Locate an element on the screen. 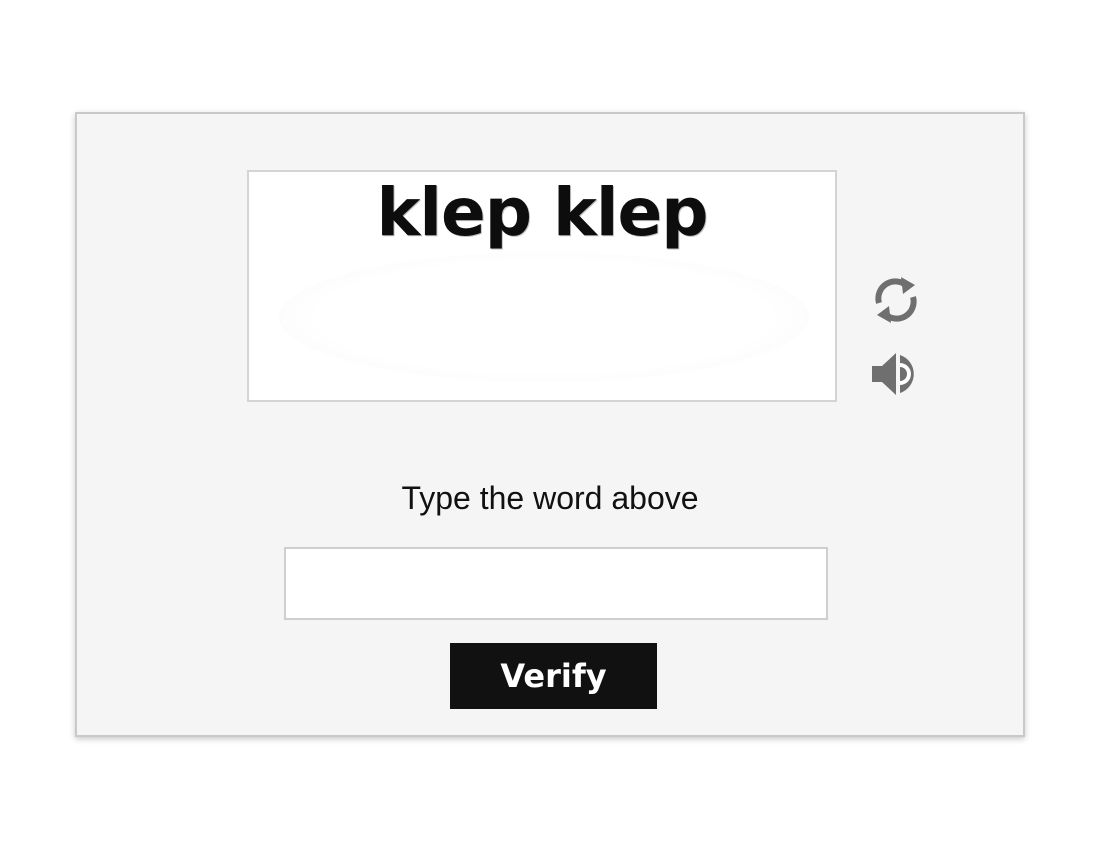 The width and height of the screenshot is (1100, 852). instruction-text: Type the word above is located at coordinates (550, 498).